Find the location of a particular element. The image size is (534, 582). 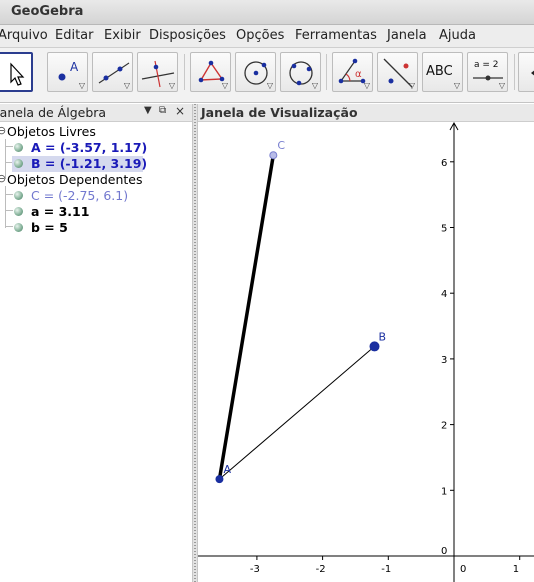

y-tick-label: 5 is located at coordinates (444, 229).